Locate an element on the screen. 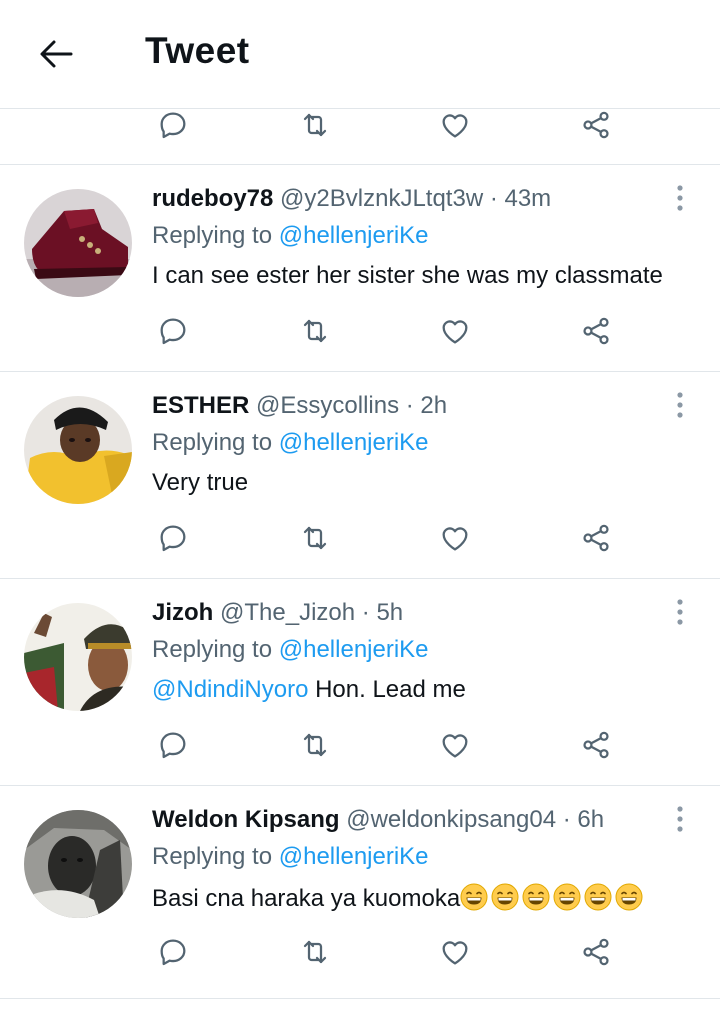 The width and height of the screenshot is (720, 1016). author-handle: @Essycollins is located at coordinates (328, 405).